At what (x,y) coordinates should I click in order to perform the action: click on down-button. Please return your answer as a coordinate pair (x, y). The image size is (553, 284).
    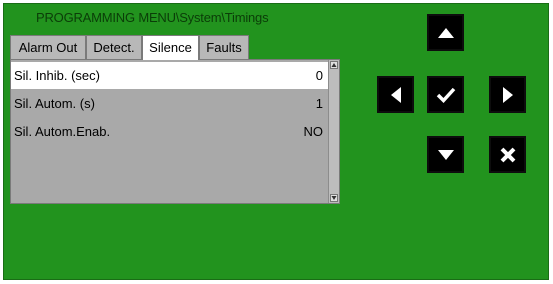
    Looking at the image, I should click on (445, 154).